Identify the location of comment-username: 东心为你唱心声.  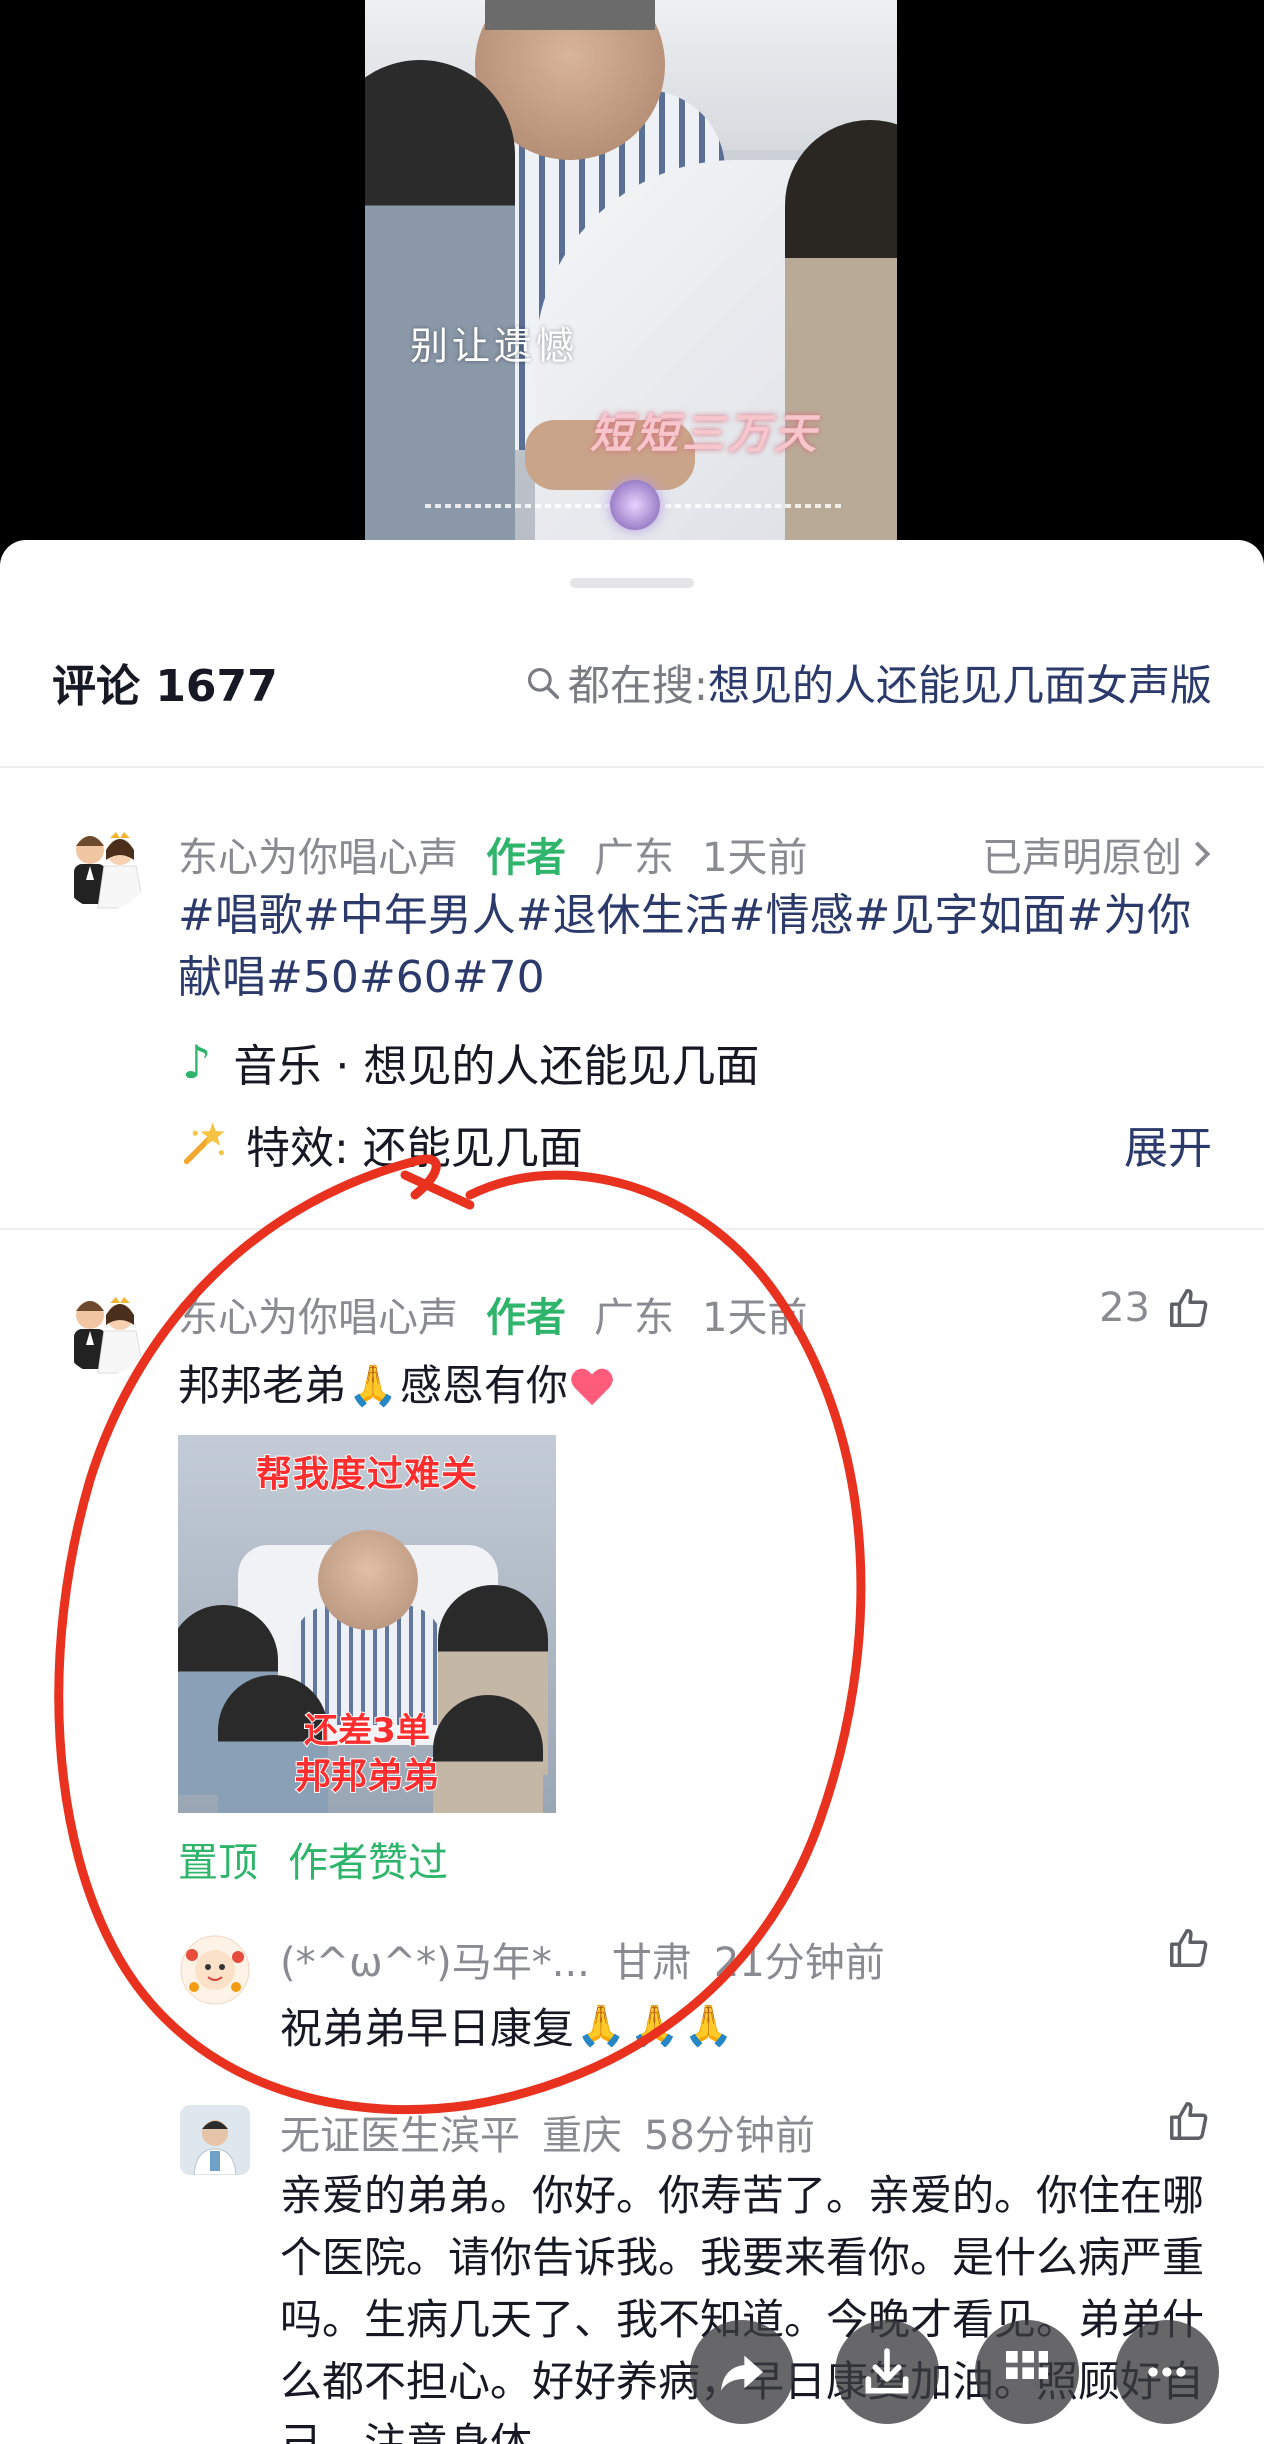
(318, 1314).